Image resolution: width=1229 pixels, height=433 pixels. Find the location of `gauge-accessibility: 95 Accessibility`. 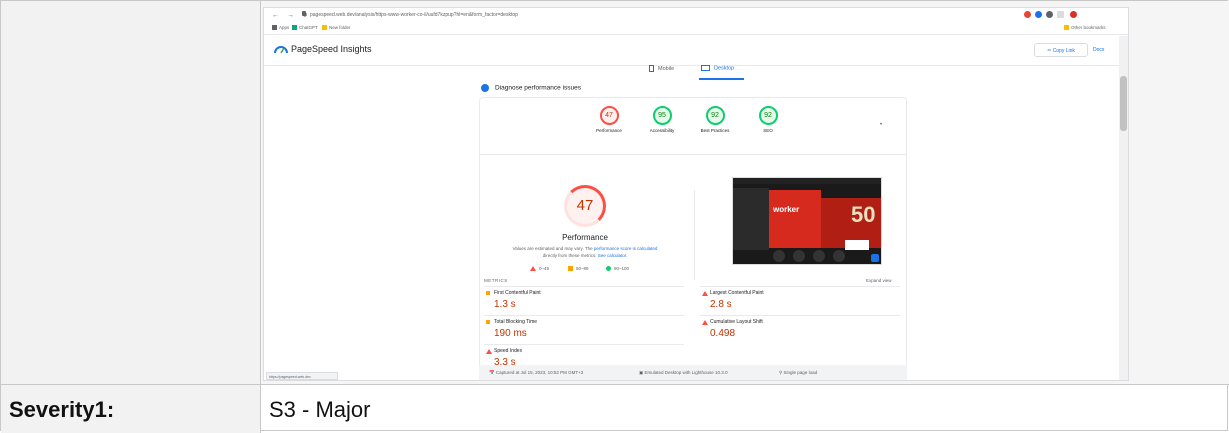

gauge-accessibility: 95 Accessibility is located at coordinates (662, 119).